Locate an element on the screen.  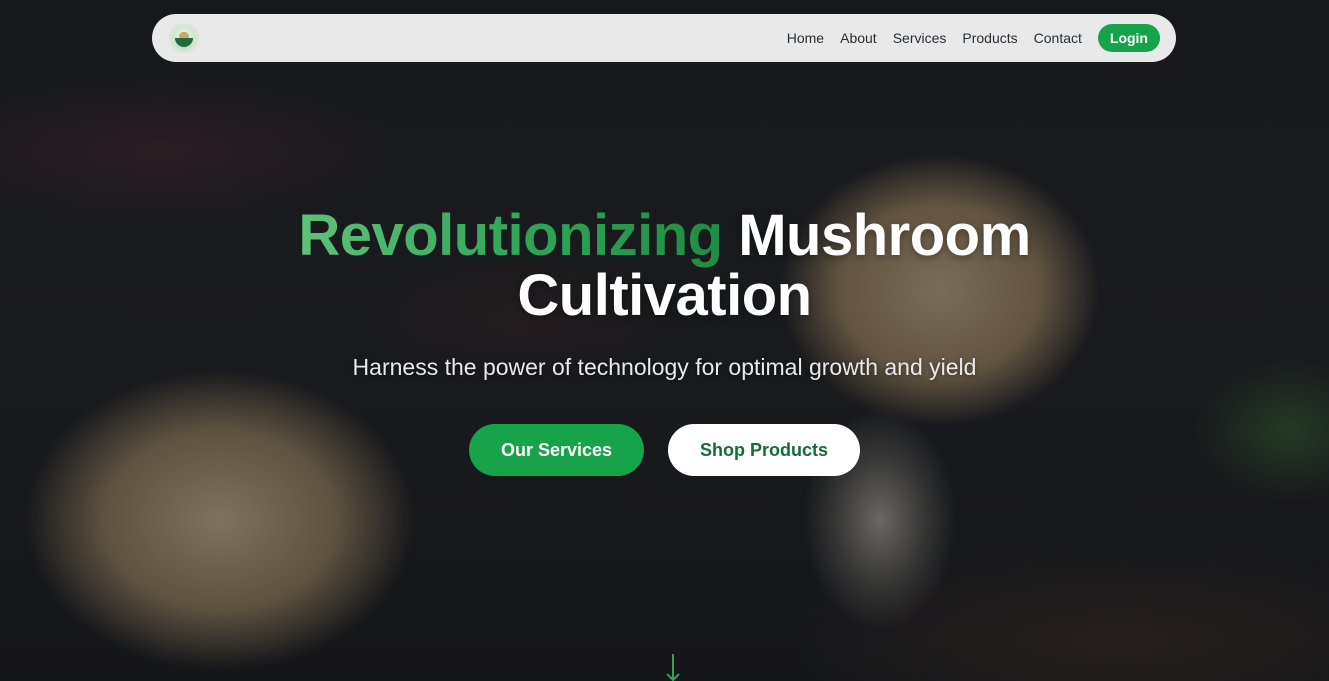
nav-link-products: Products is located at coordinates (989, 38).